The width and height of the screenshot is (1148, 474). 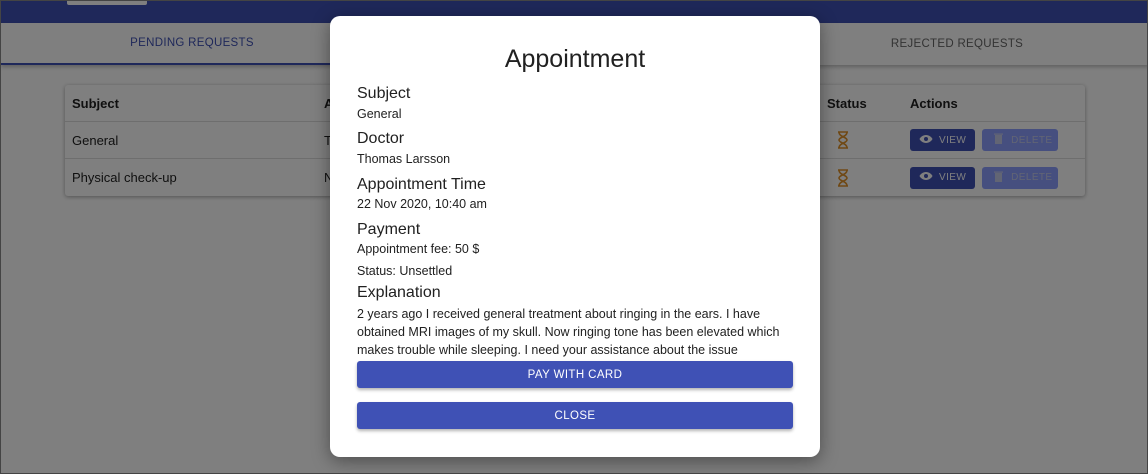 What do you see at coordinates (405, 271) in the screenshot?
I see `payment-status: Status: Unsettled` at bounding box center [405, 271].